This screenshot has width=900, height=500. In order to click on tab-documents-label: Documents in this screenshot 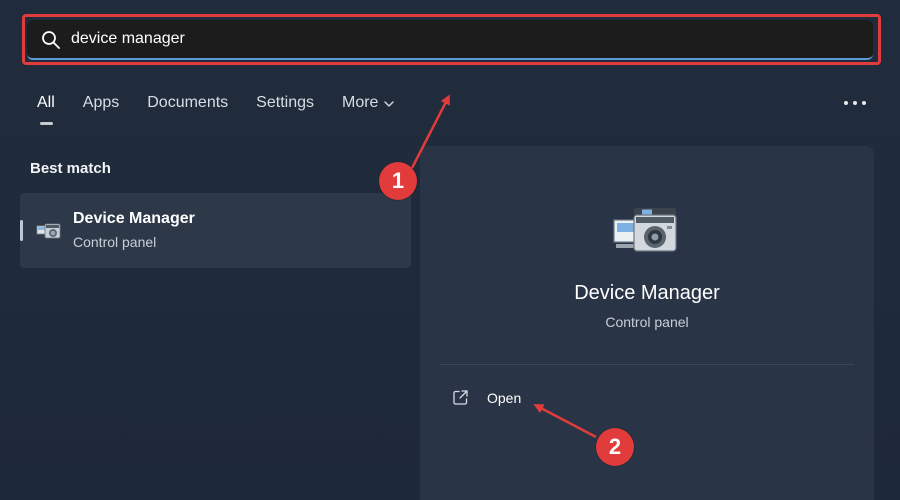, I will do `click(188, 102)`.